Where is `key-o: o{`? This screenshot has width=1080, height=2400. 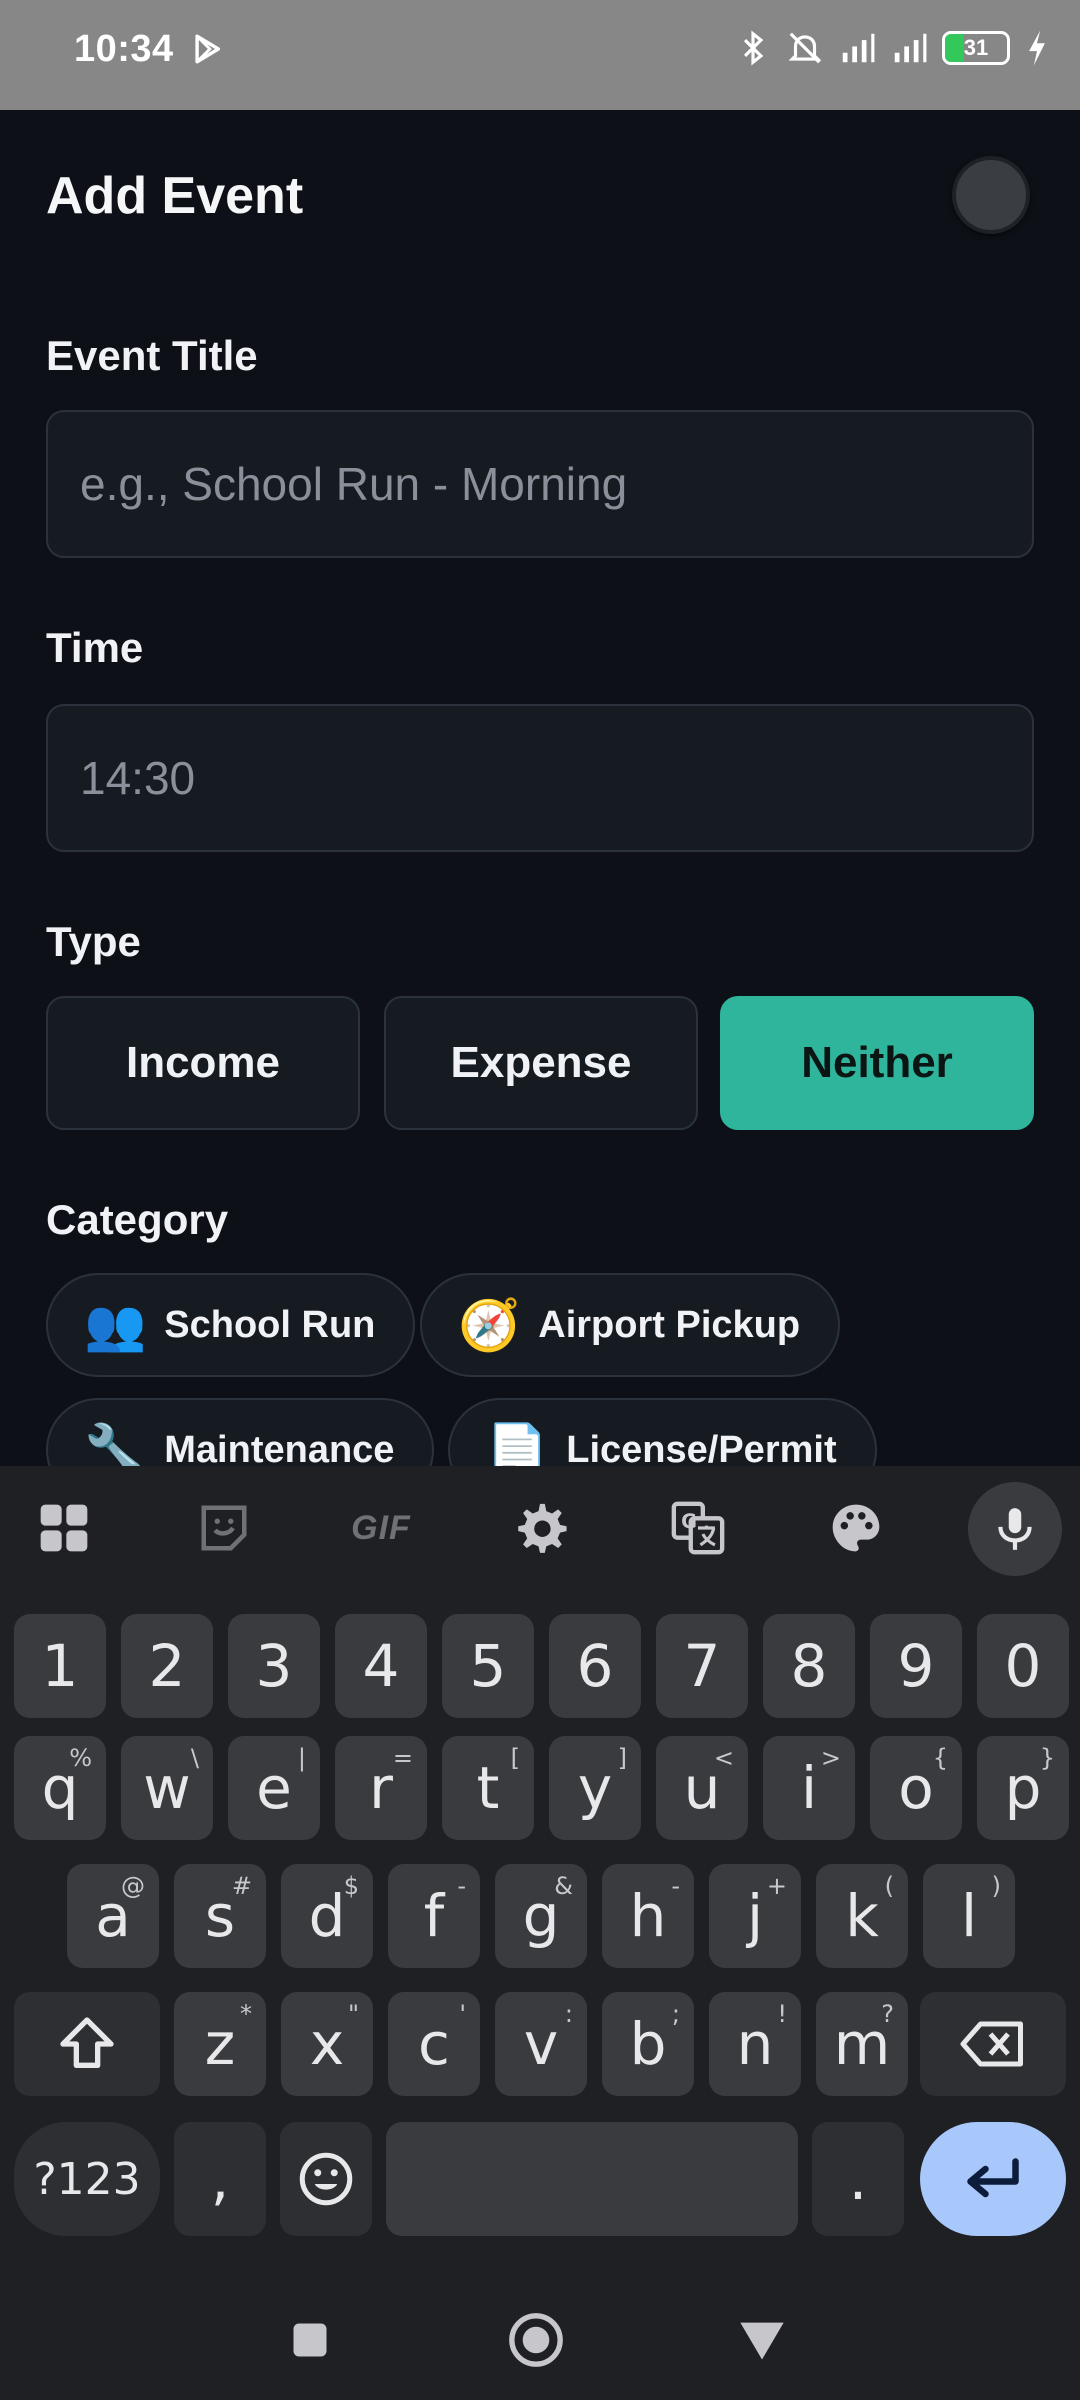 key-o: o{ is located at coordinates (916, 1788).